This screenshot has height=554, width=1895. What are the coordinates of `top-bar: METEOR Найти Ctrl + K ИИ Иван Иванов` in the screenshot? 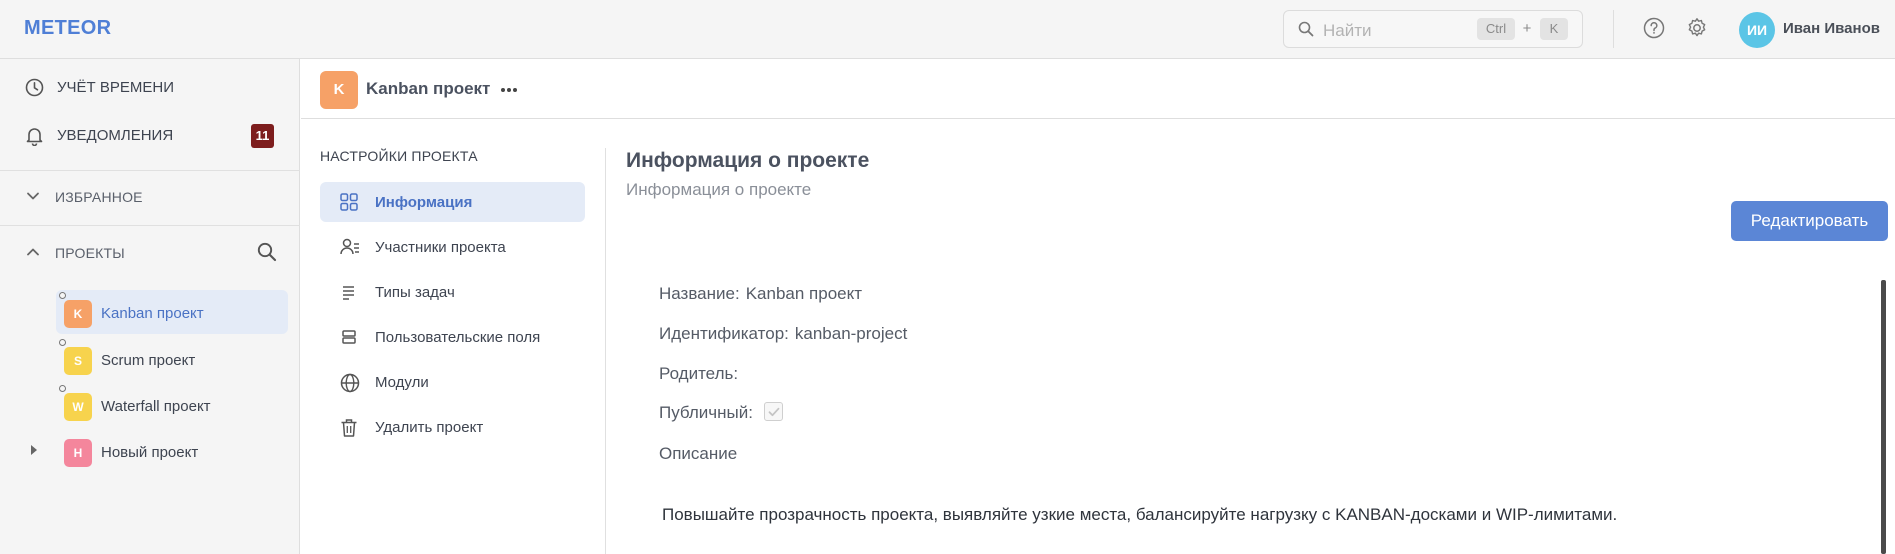 It's located at (947, 29).